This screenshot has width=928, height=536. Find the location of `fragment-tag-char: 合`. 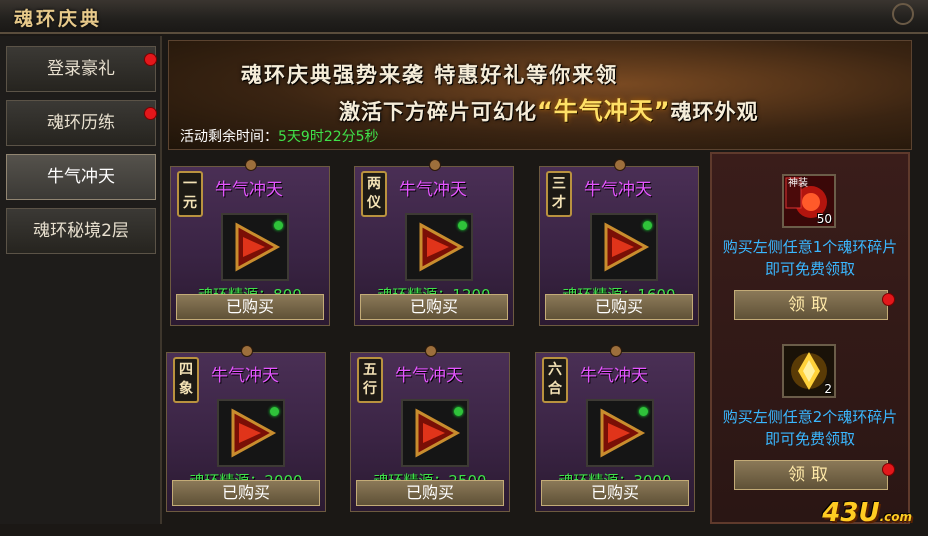

fragment-tag-char: 合 is located at coordinates (555, 389).